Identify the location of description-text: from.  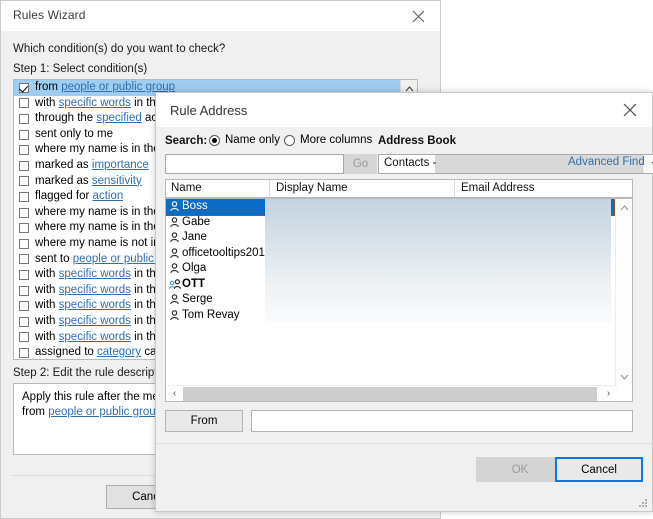
(35, 412).